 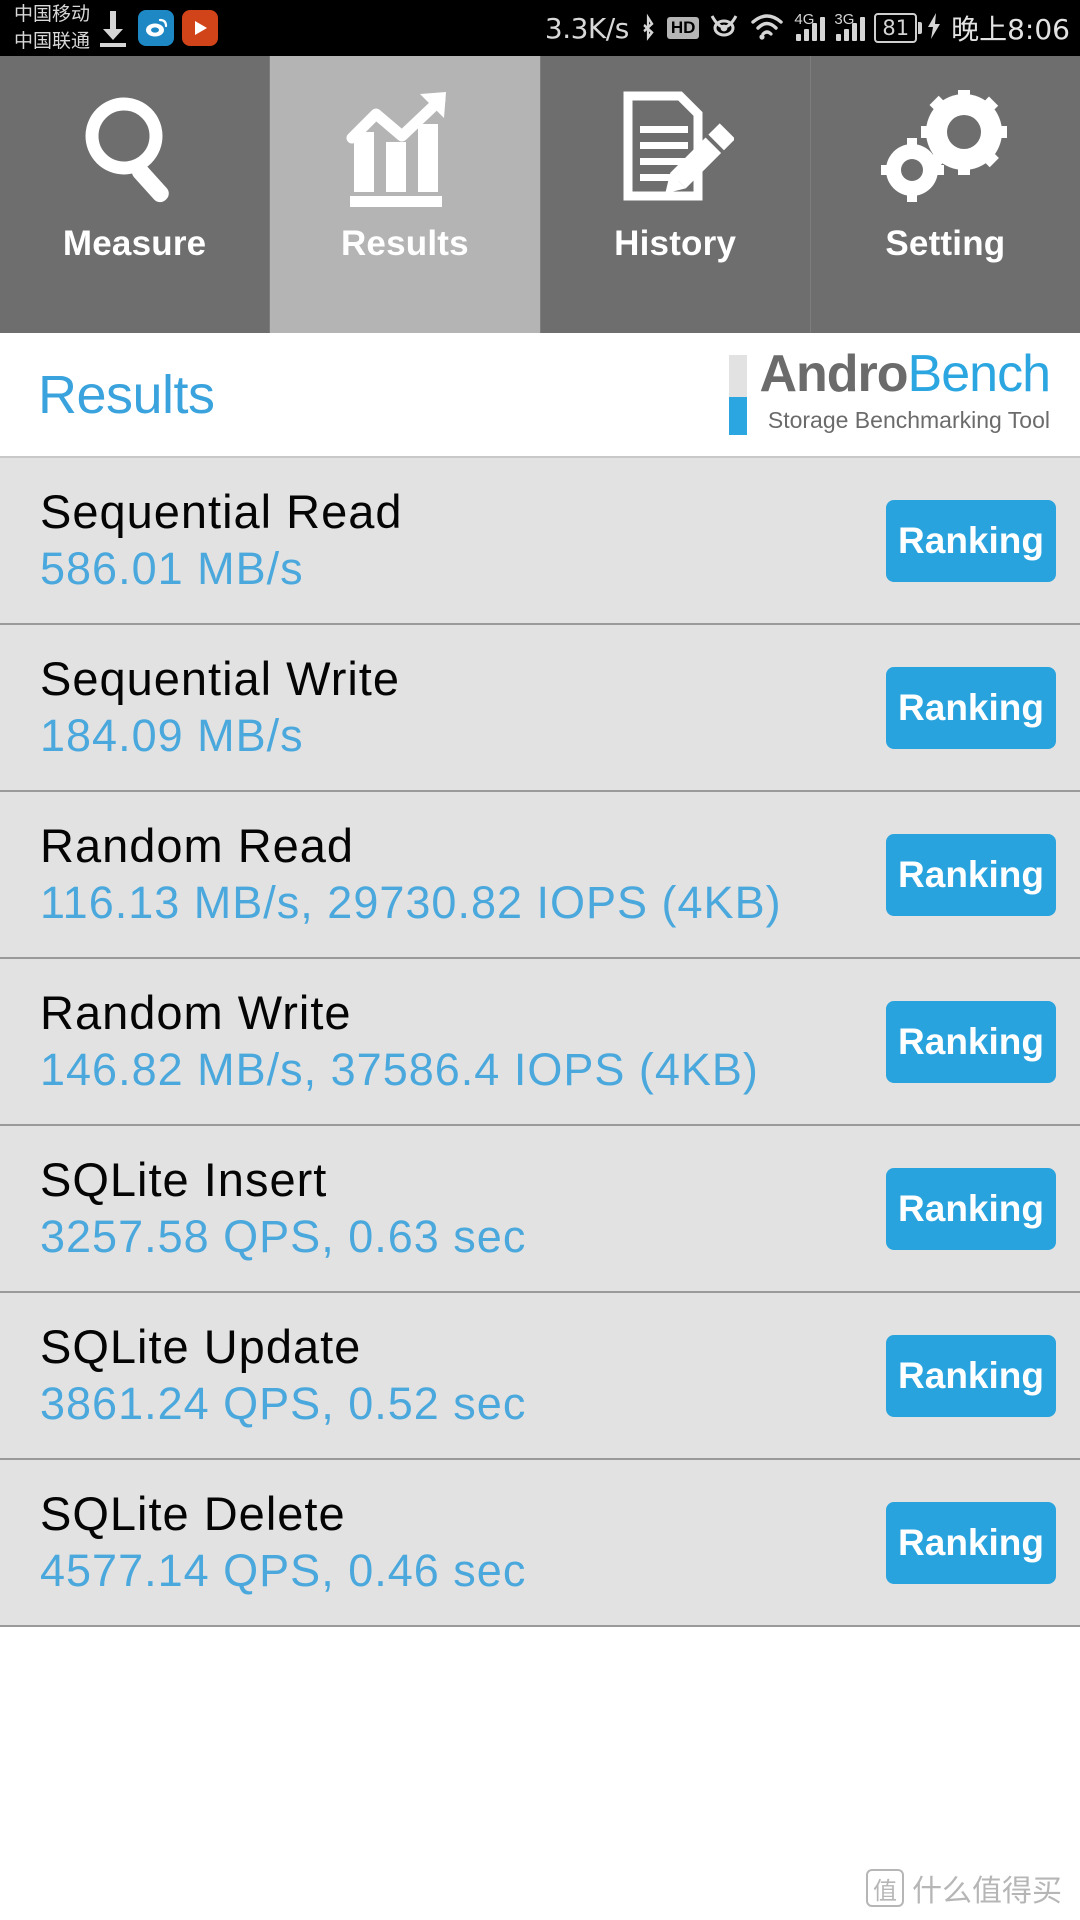 I want to click on brand-name-first: Andro, so click(x=833, y=374).